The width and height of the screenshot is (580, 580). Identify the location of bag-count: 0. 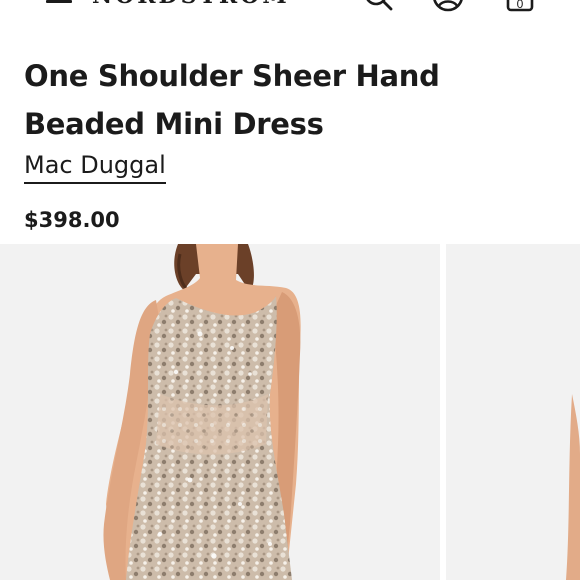
(520, 5).